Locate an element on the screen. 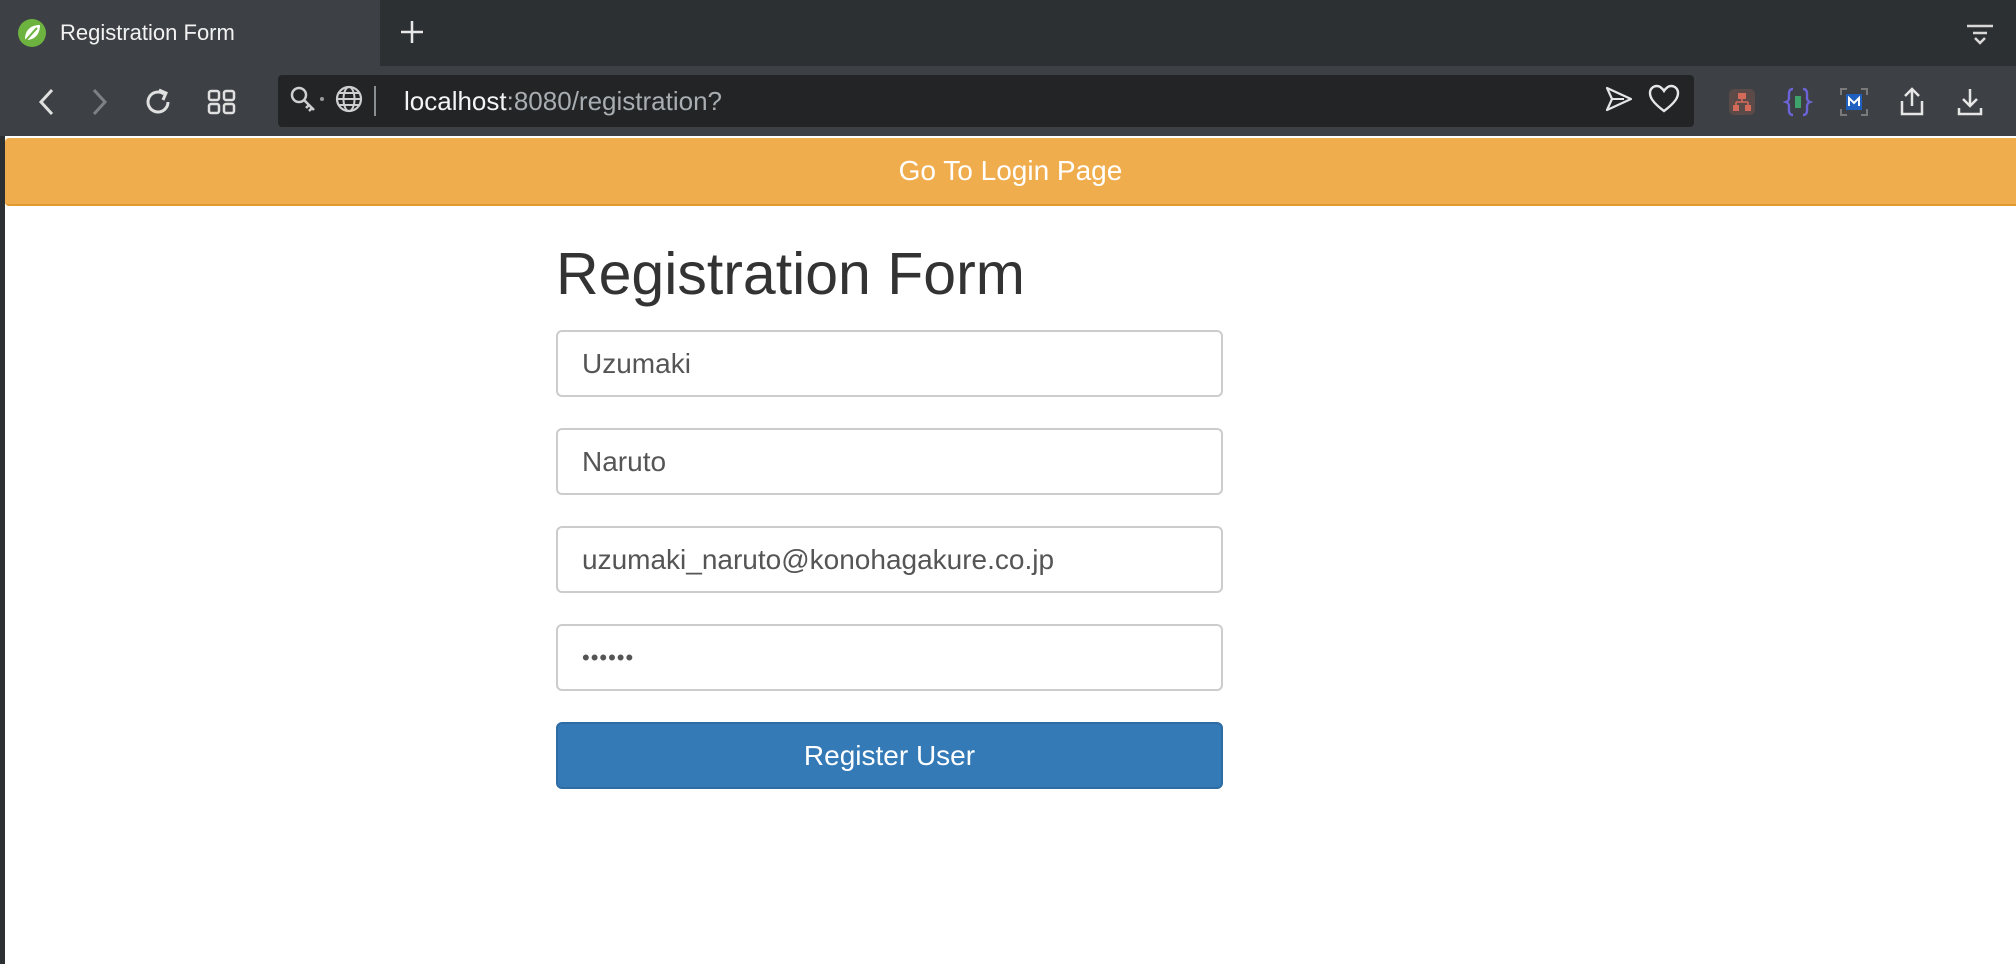  chevron-right-icon is located at coordinates (100, 102).